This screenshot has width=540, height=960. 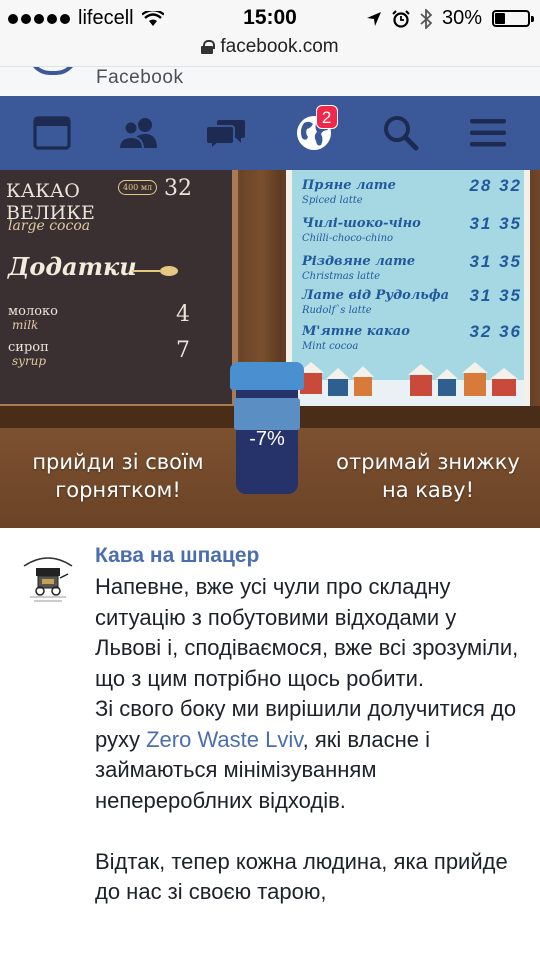 What do you see at coordinates (341, 276) in the screenshot?
I see `menu-item-english: Christmas latte` at bounding box center [341, 276].